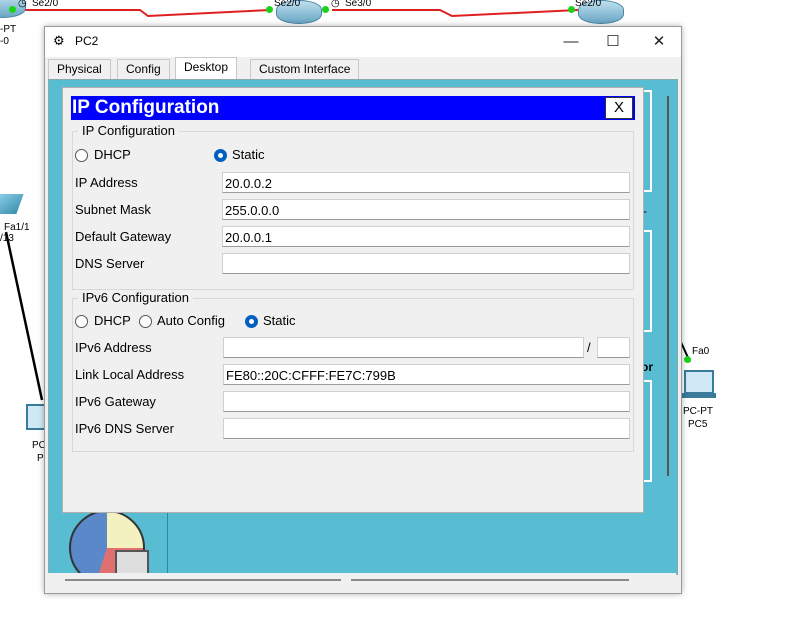  What do you see at coordinates (112, 320) in the screenshot?
I see `ipv6-dhcp-label: DHCP` at bounding box center [112, 320].